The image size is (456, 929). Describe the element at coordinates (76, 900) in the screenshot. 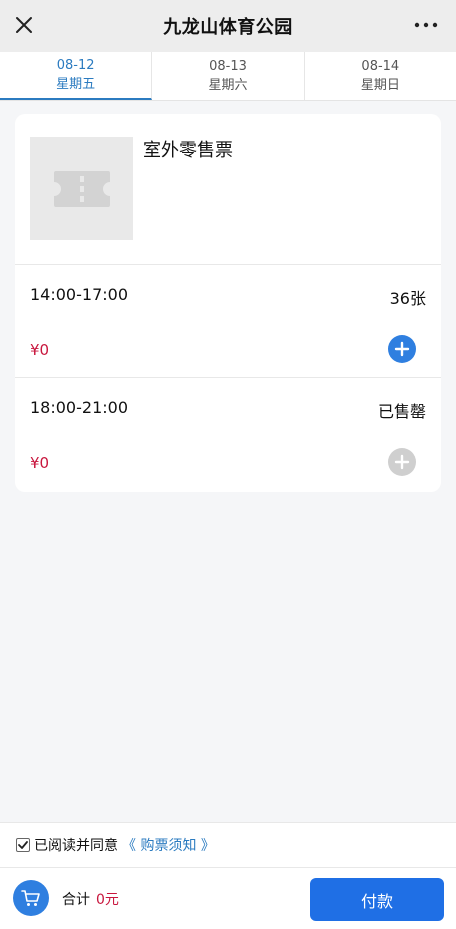

I see `total-label: 合计` at that location.